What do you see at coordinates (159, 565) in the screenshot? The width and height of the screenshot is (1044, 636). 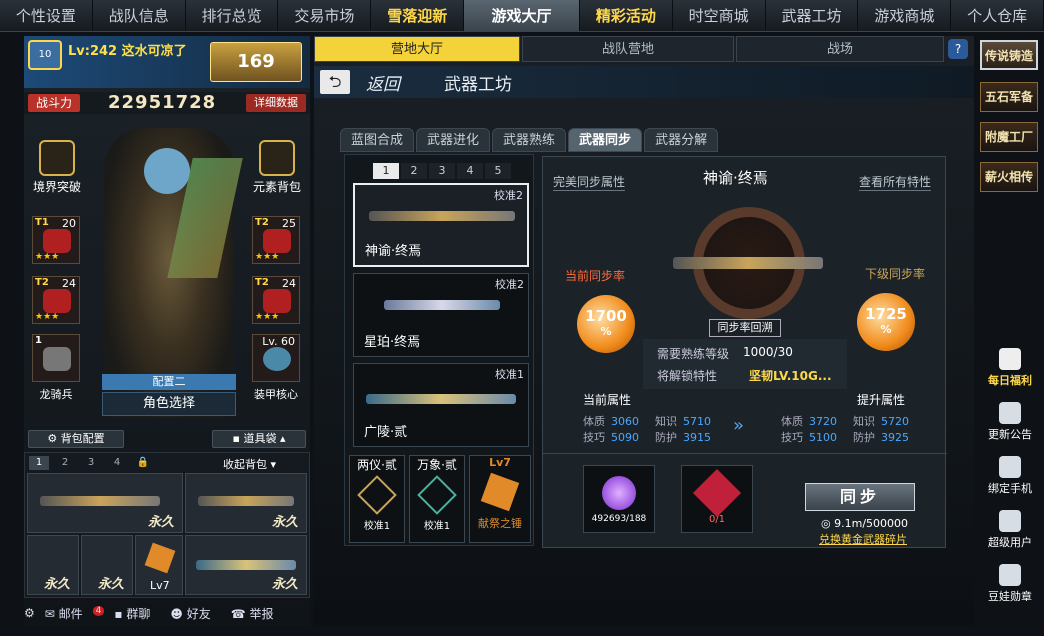 I see `bag-item-slot-3: Lv7` at bounding box center [159, 565].